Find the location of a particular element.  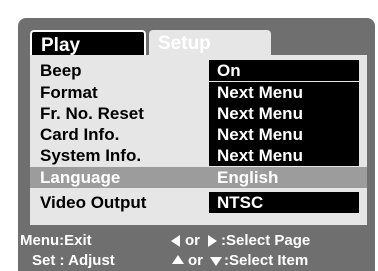

menu-item-frame-number-reset: Fr. No. Reset Next Menu is located at coordinates (198, 113).